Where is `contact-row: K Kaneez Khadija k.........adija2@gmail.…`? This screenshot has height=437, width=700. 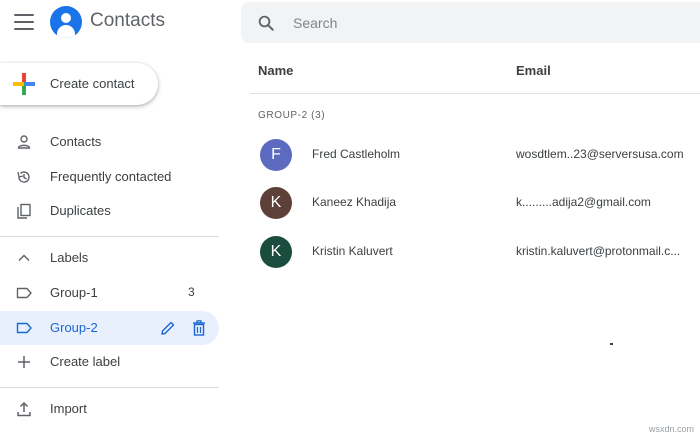
contact-row: K Kaneez Khadija k.........adija2@gmail.… is located at coordinates (475, 204).